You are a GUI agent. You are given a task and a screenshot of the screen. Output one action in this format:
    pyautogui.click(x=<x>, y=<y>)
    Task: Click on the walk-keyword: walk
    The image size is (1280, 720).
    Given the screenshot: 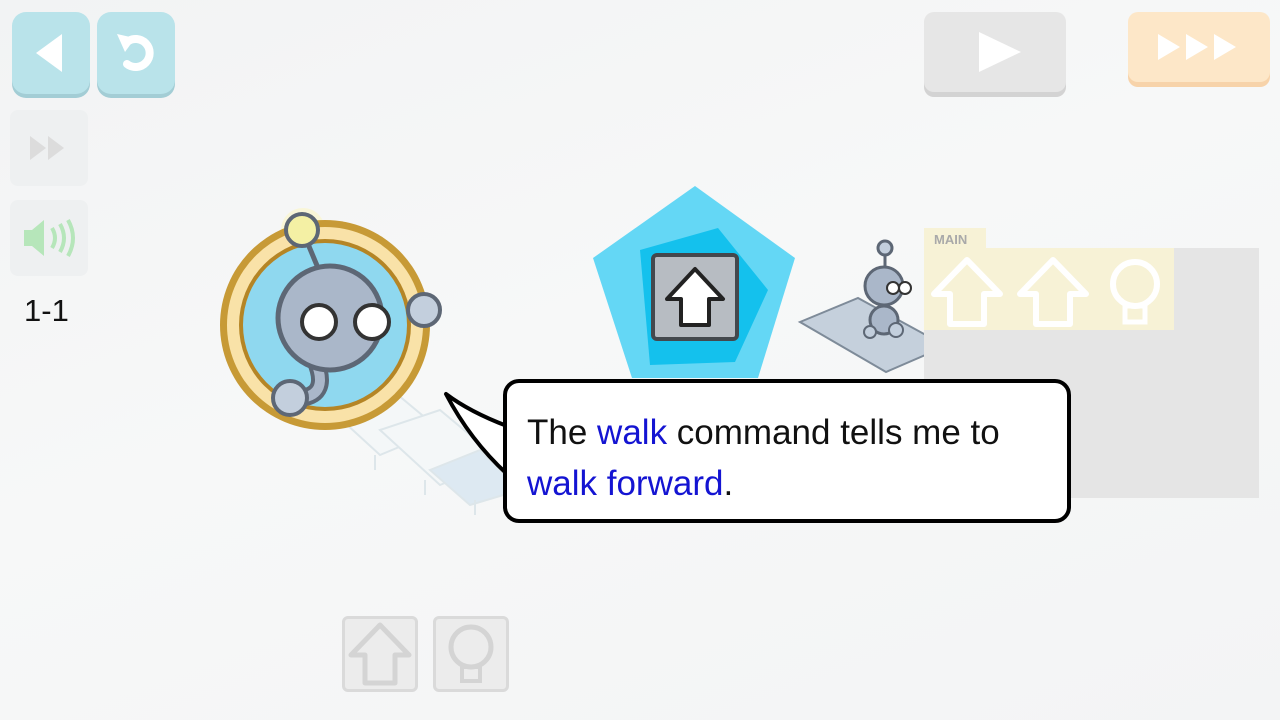 What is the action you would take?
    pyautogui.click(x=632, y=432)
    